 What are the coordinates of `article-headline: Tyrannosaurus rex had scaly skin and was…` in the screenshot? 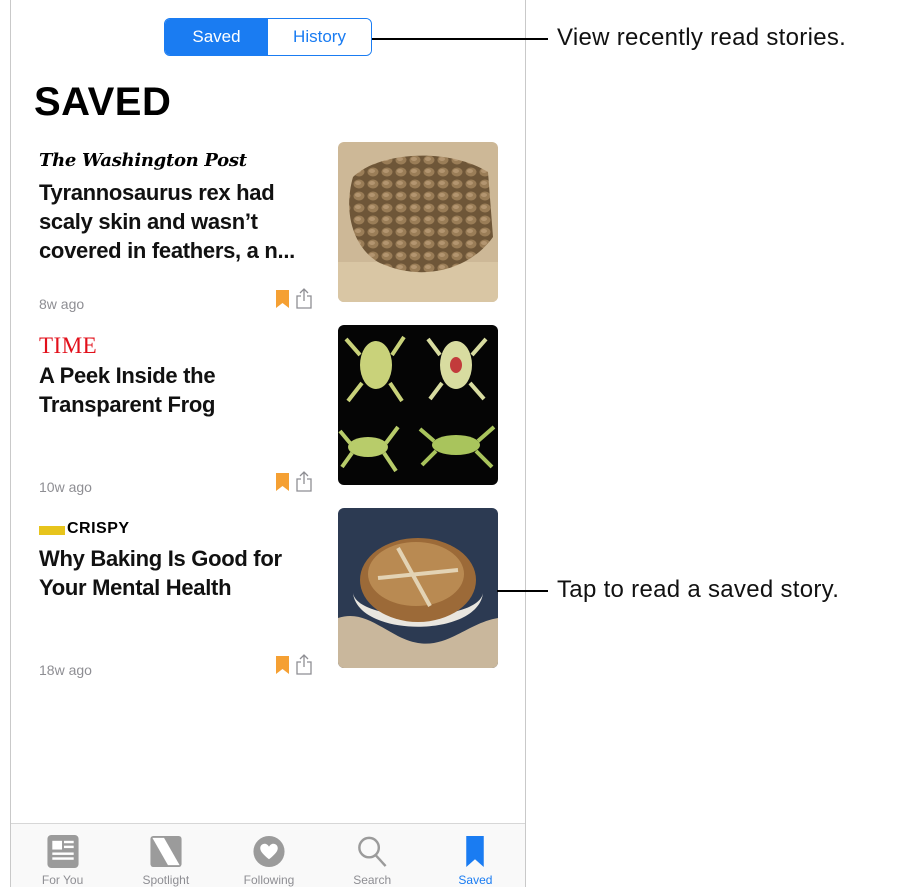 It's located at (173, 221).